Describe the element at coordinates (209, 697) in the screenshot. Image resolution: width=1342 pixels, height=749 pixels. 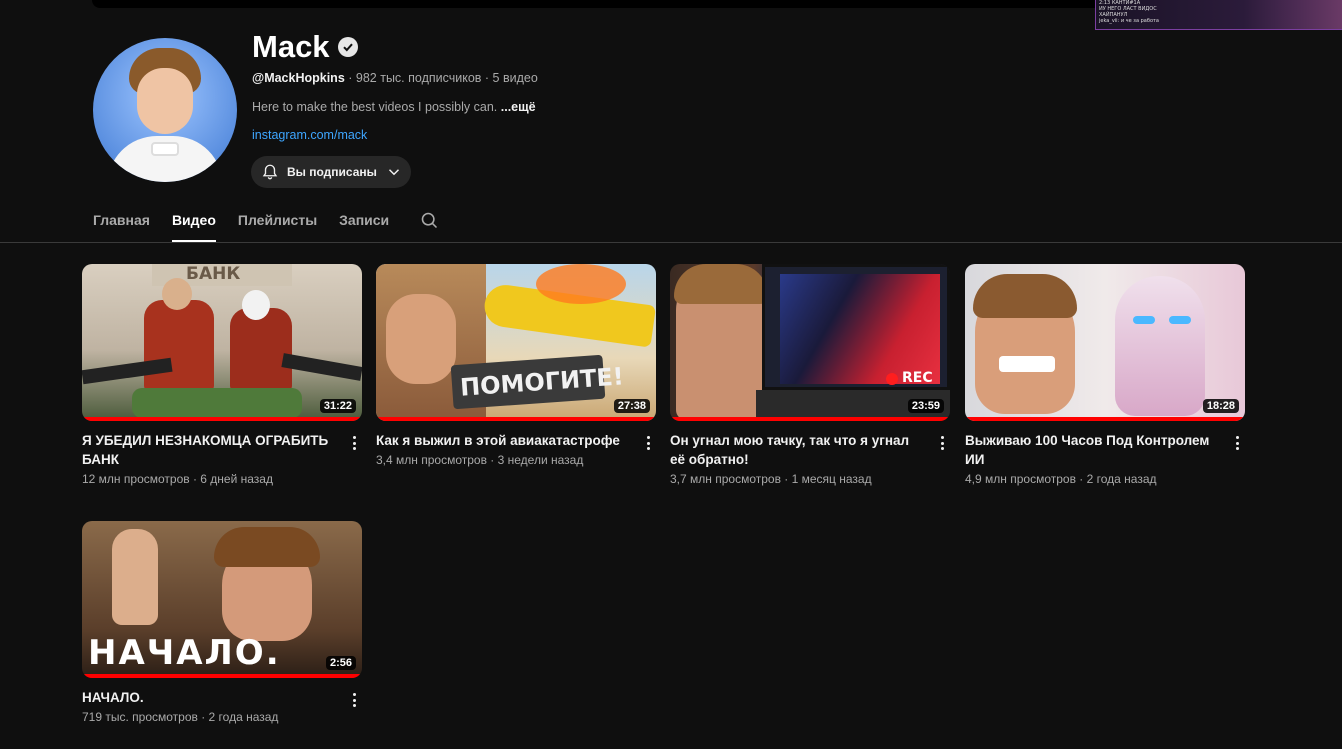
I see `video-title: НАЧАЛО.` at that location.